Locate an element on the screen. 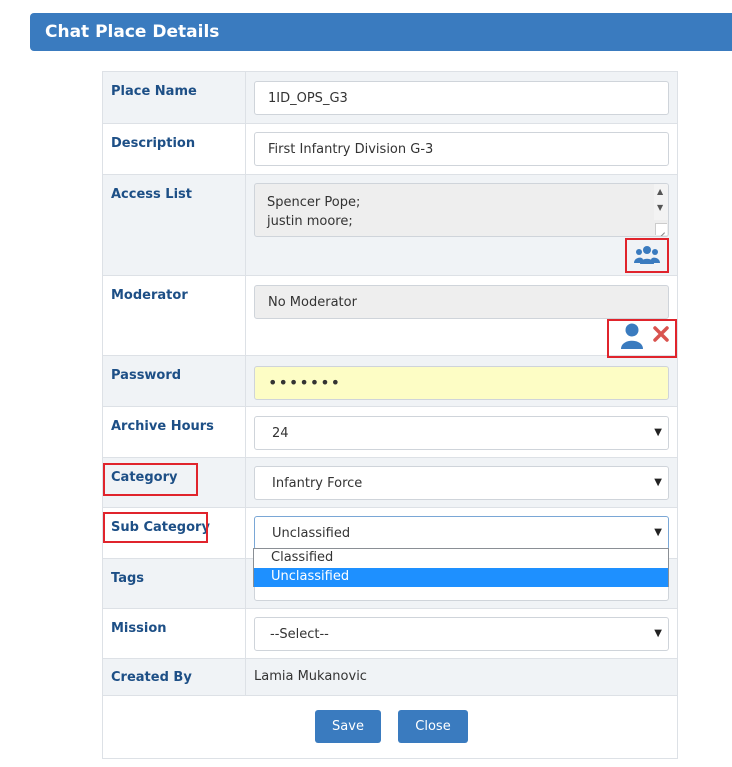 Image resolution: width=732 pixels, height=767 pixels. moderator-label: Moderator is located at coordinates (149, 295).